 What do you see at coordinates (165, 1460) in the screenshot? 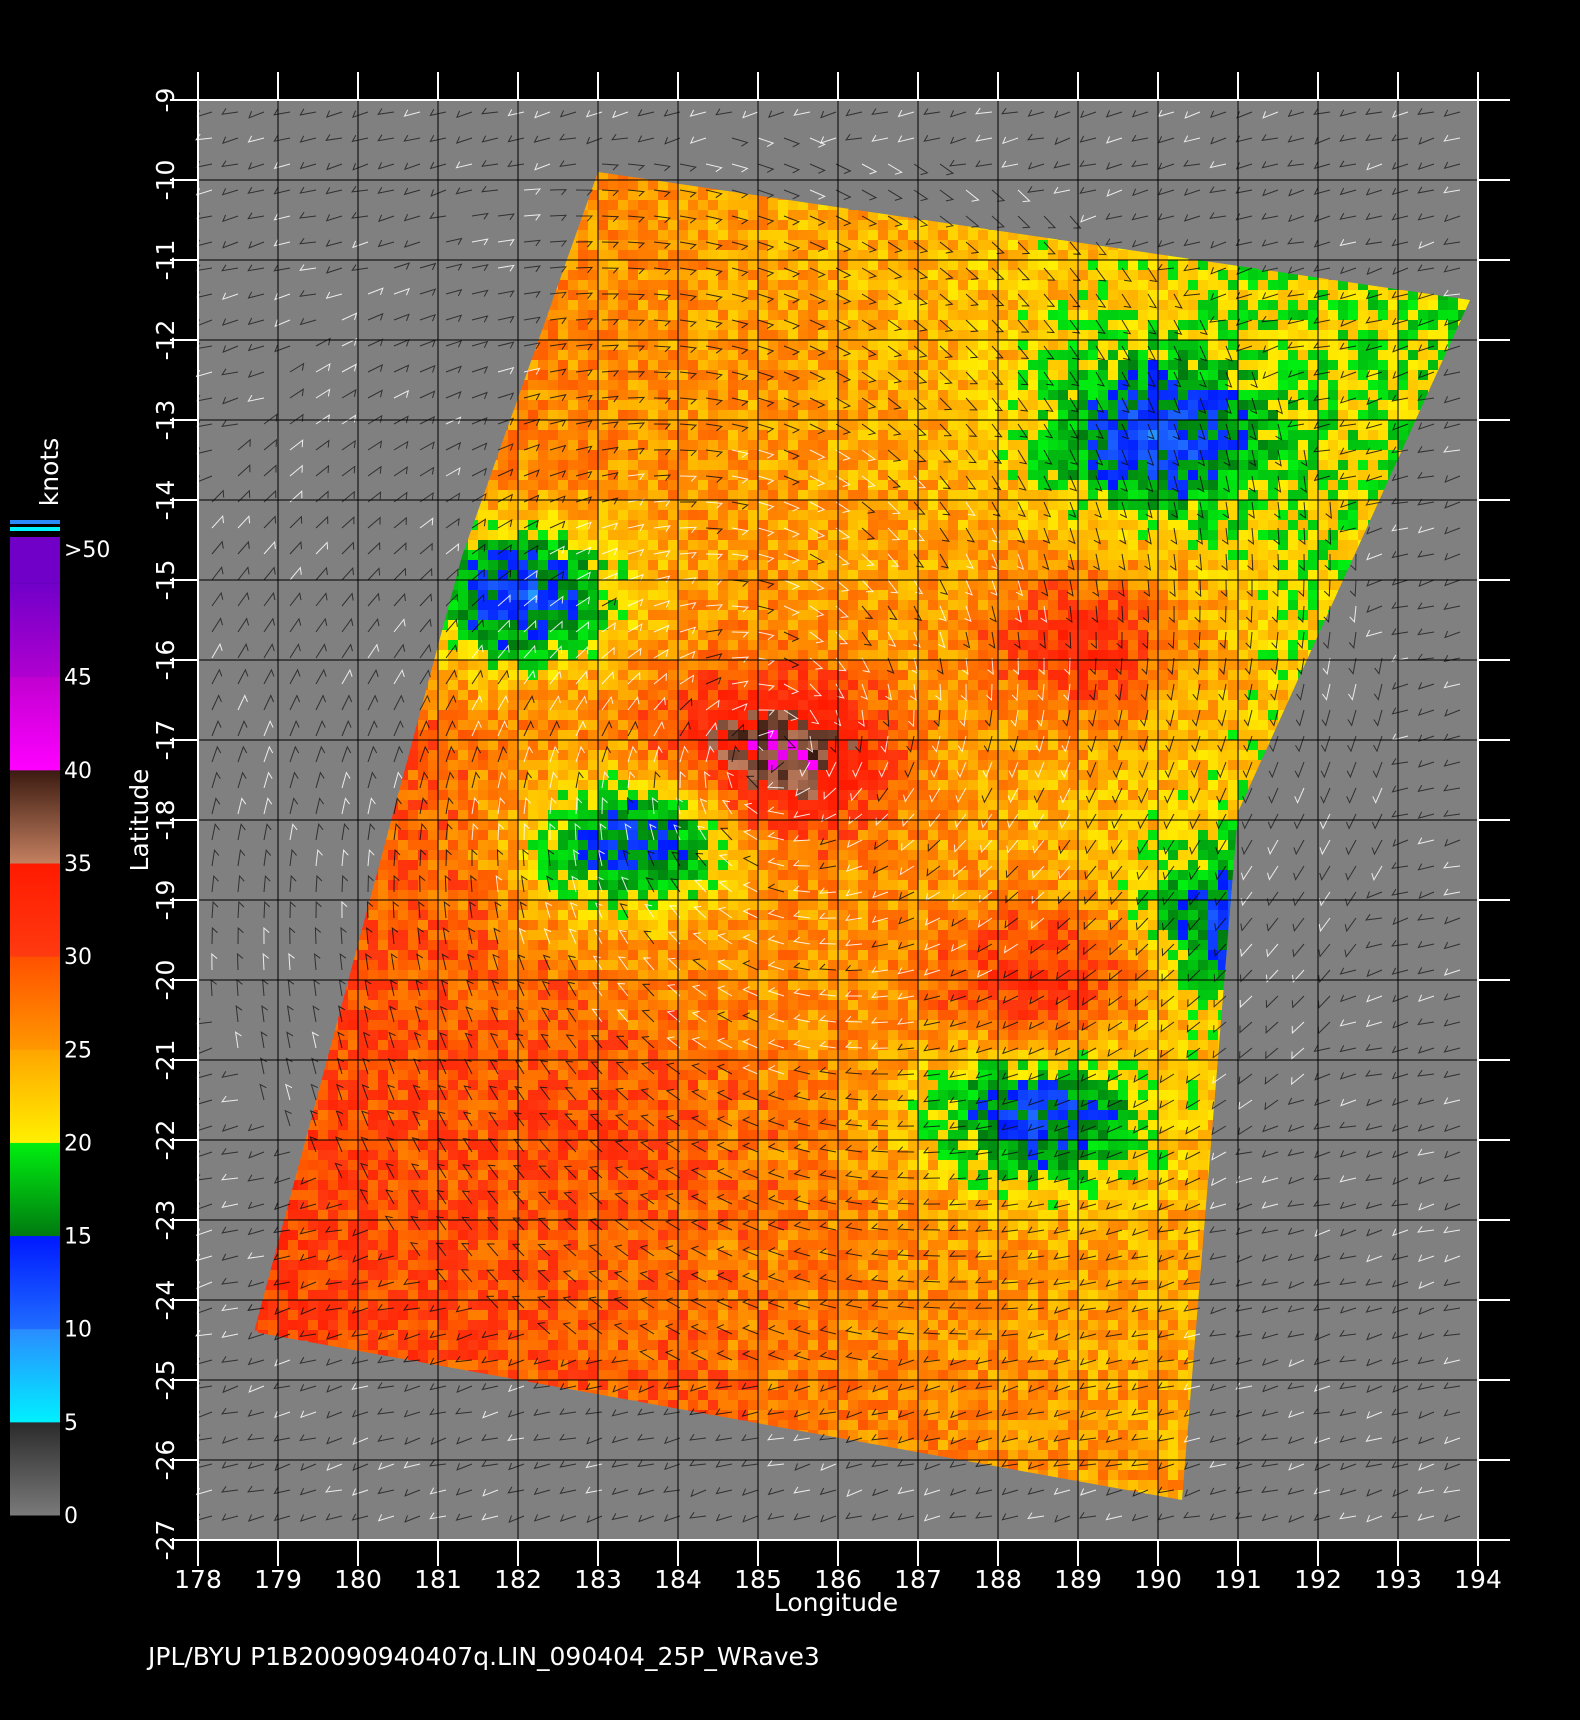
I see `y-tick-label: -26` at bounding box center [165, 1460].